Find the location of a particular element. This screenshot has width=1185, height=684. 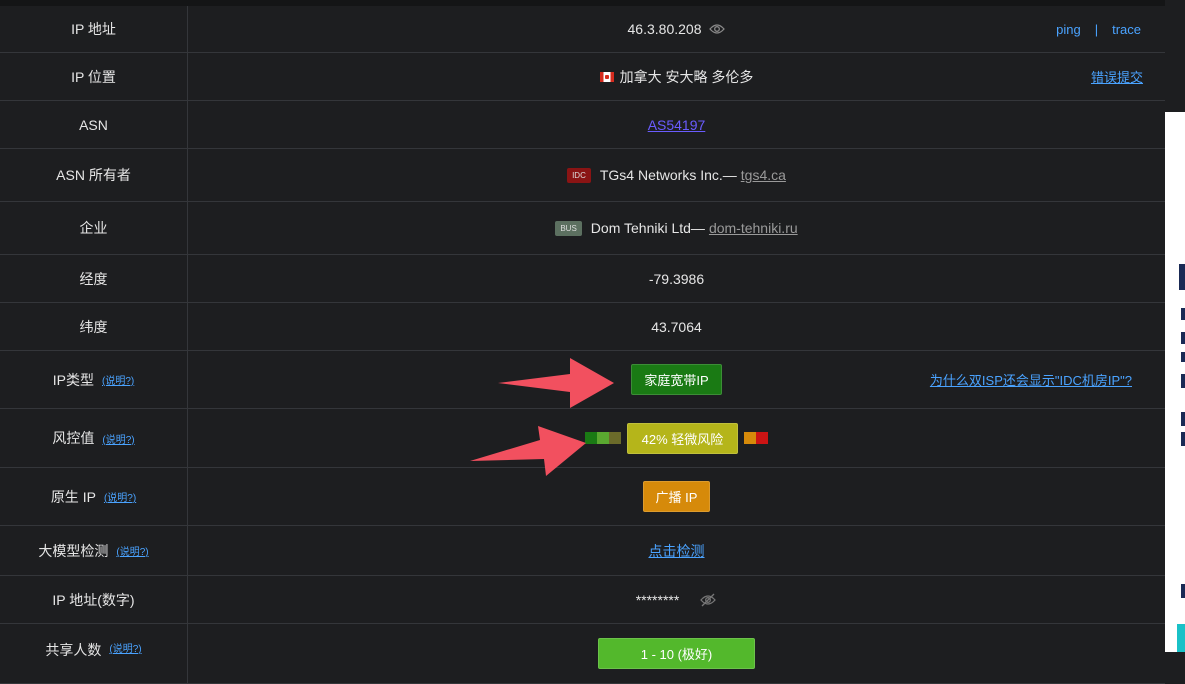

row-value: 46.3.80.208 ping | trace is located at coordinates (676, 29).